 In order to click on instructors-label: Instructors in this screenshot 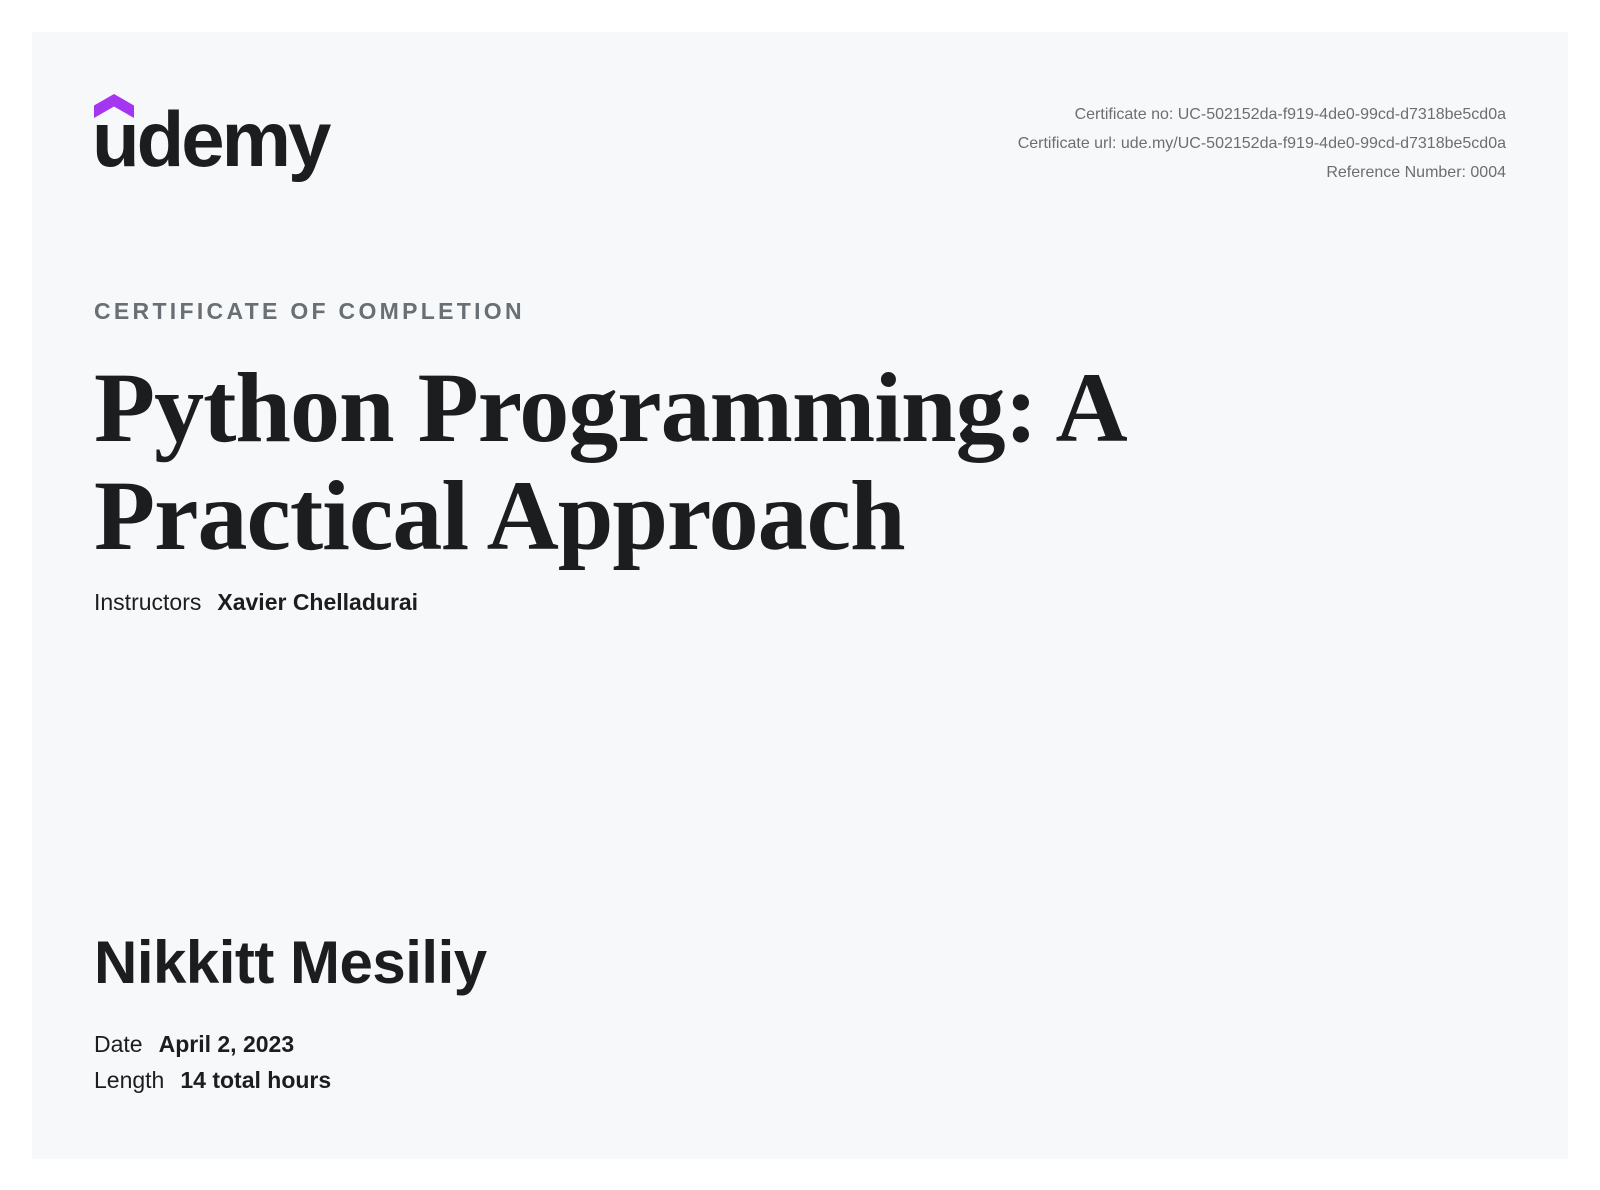, I will do `click(148, 602)`.